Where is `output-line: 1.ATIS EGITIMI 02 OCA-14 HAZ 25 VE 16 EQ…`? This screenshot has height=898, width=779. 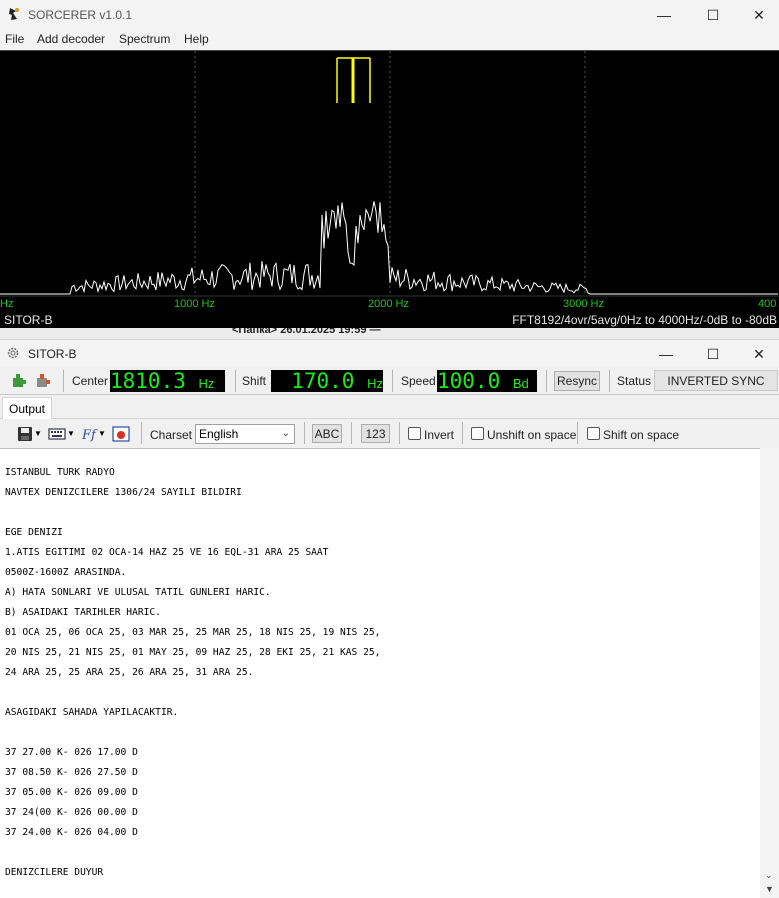
output-line: 1.ATIS EGITIMI 02 OCA-14 HAZ 25 VE 16 EQ… is located at coordinates (167, 552).